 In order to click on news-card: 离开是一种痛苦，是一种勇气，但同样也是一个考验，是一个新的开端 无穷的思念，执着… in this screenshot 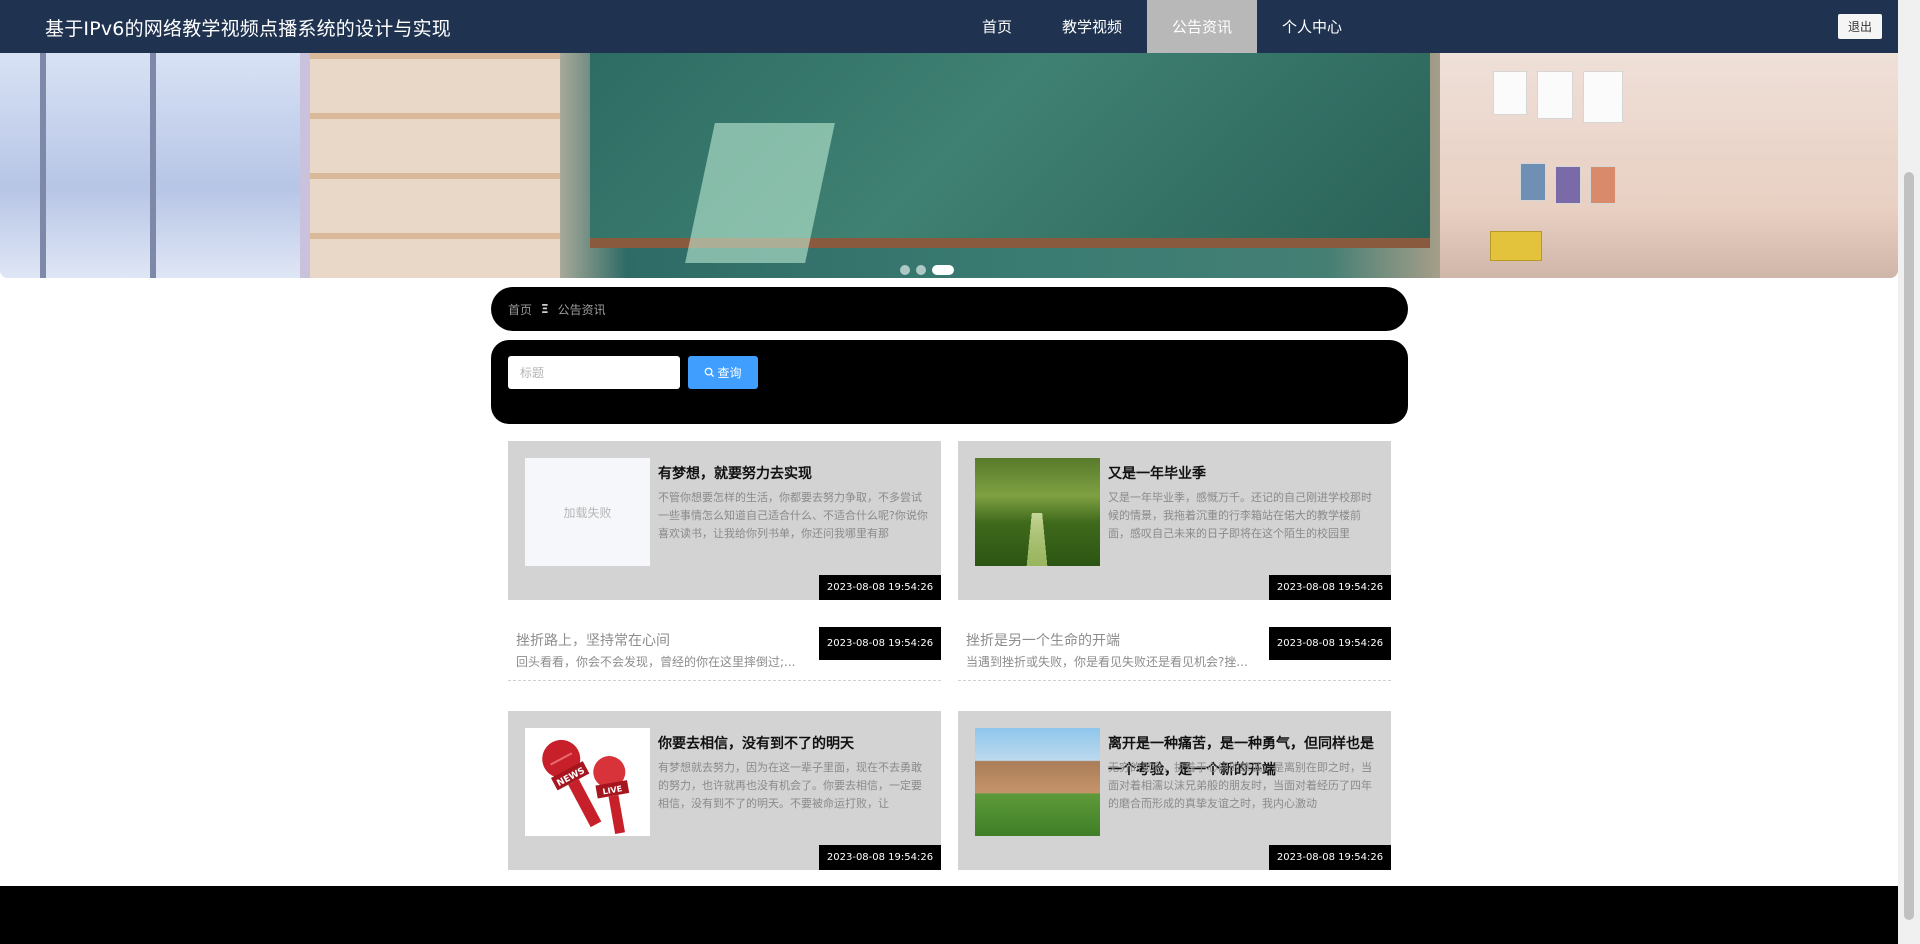, I will do `click(1174, 790)`.